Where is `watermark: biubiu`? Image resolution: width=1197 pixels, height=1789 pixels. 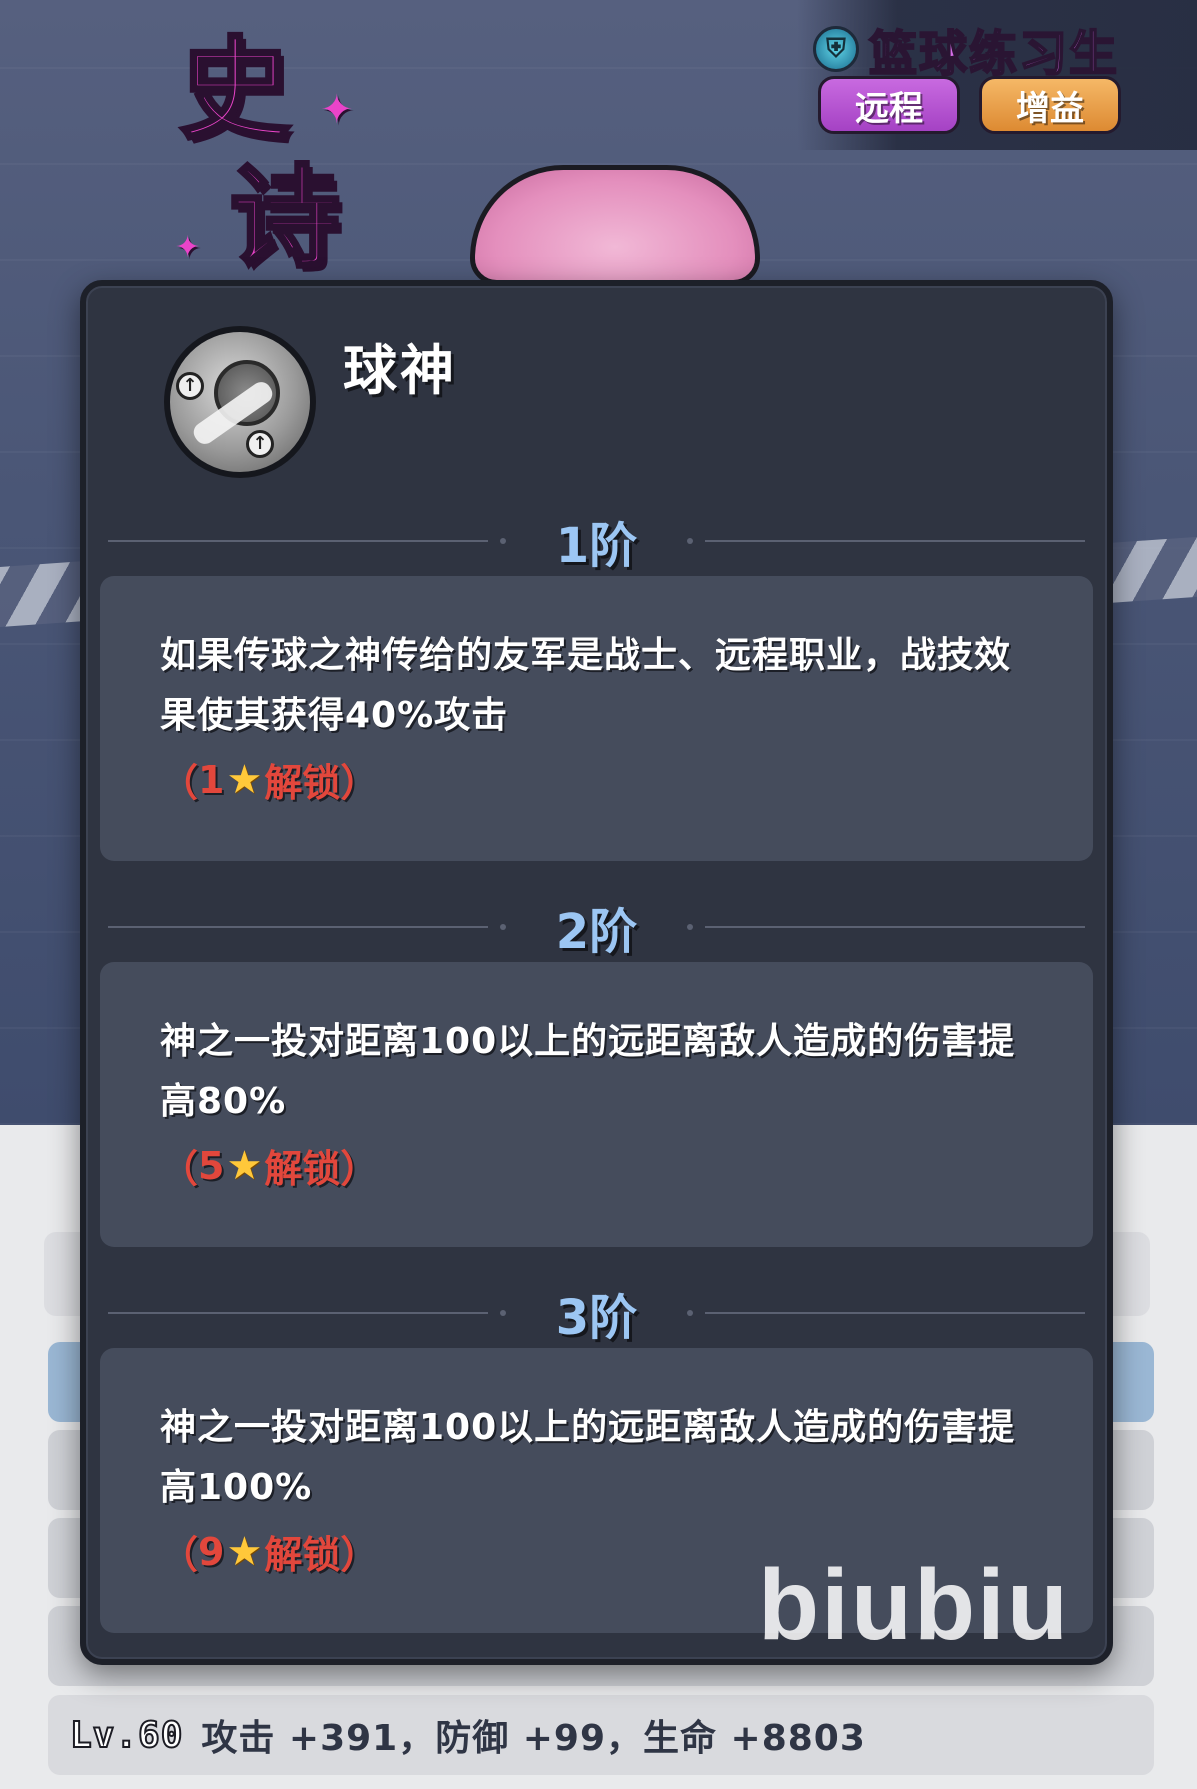
watermark: biubiu is located at coordinates (914, 1605).